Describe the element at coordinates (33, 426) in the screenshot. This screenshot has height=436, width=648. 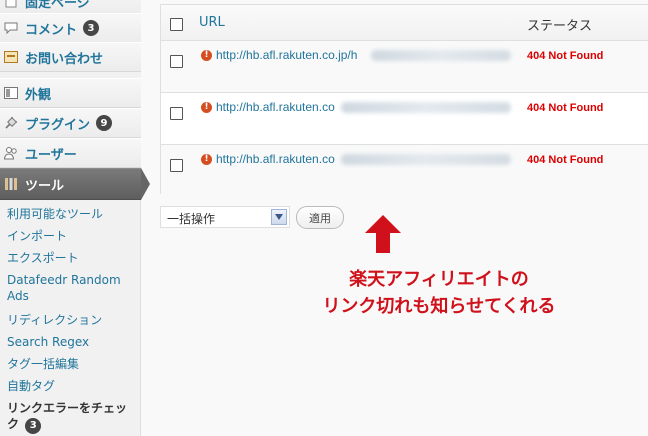
I see `link-errors-count-badge: 3` at that location.